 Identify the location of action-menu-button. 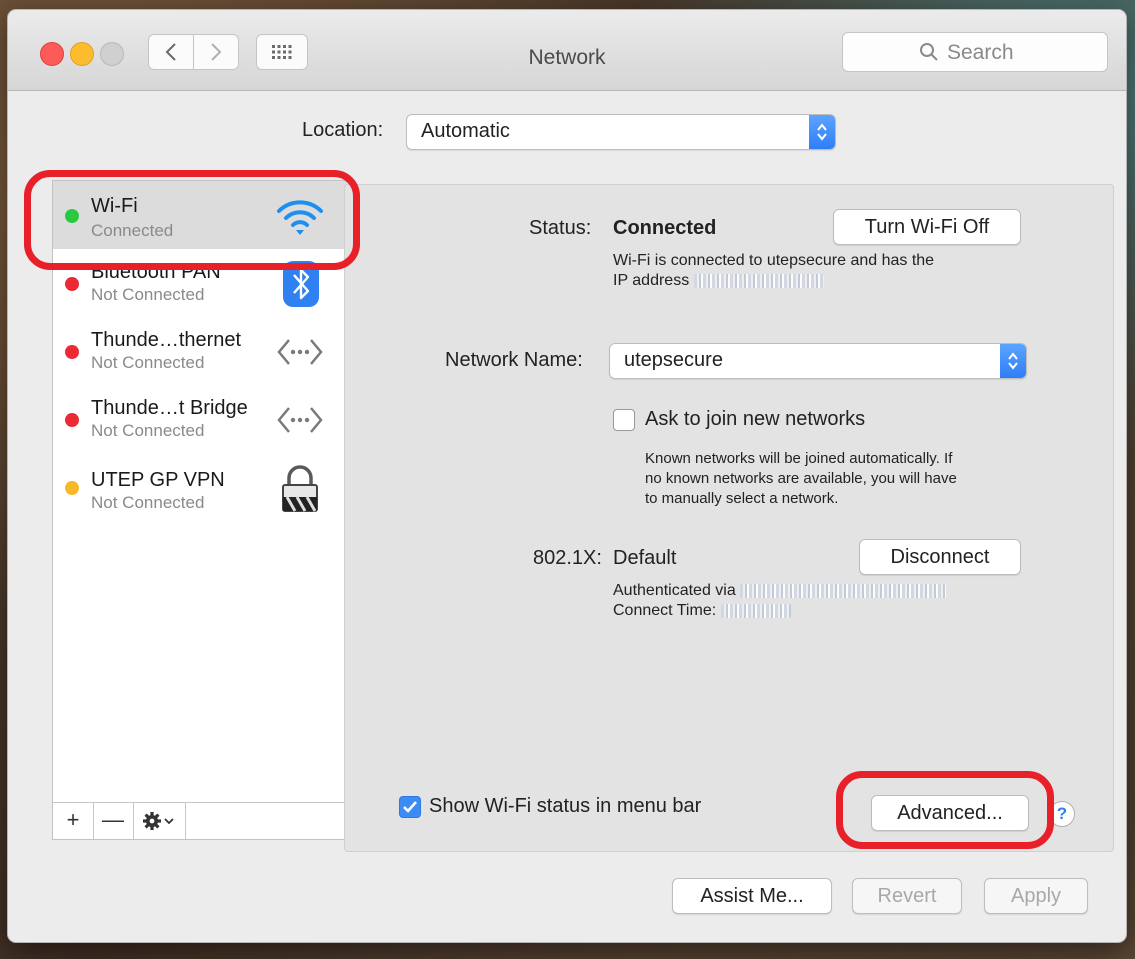
(159, 821).